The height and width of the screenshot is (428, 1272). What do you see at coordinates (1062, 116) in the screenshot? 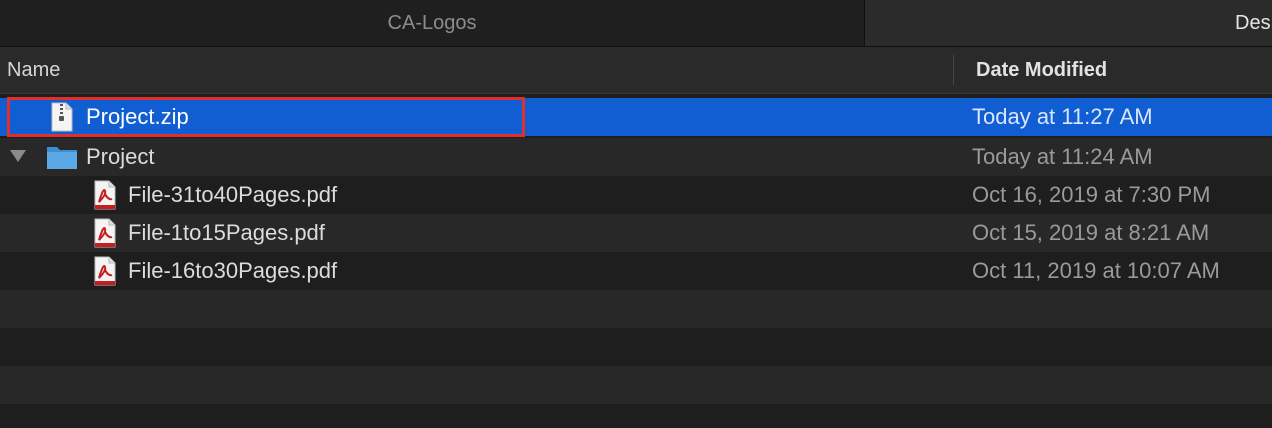
I see `file-date-modified: Today at 11:27 AM` at bounding box center [1062, 116].